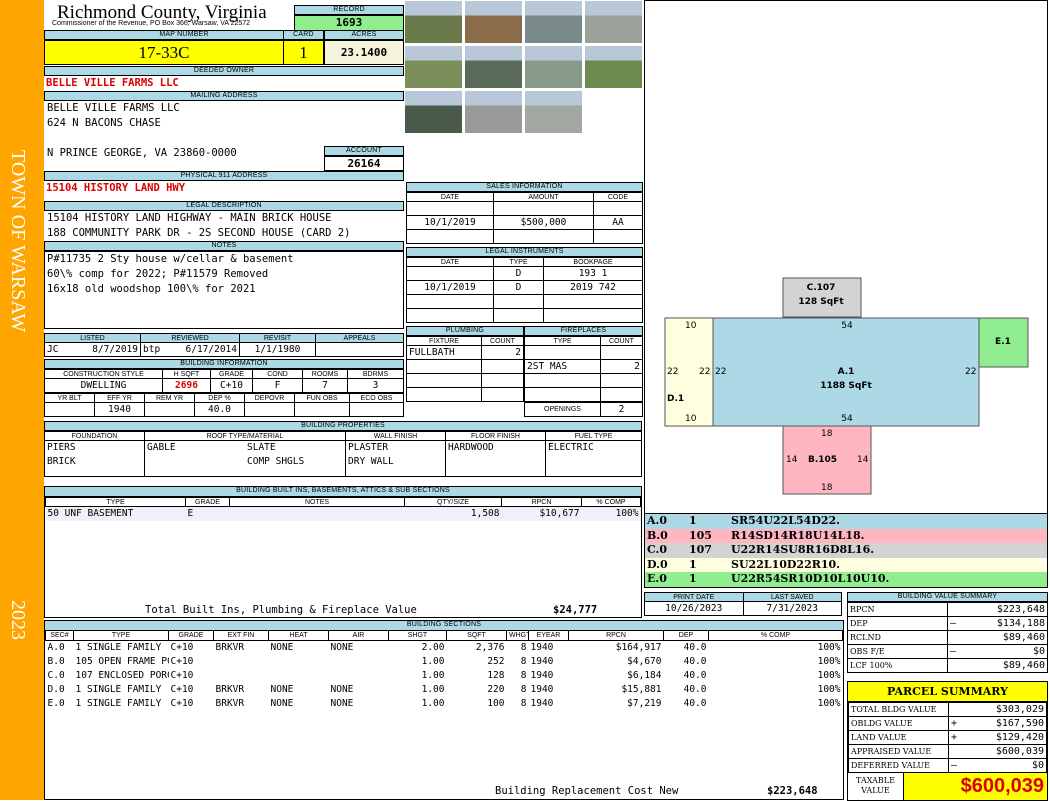  I want to click on vector-row: A.0 1 SR54U22L54D22., so click(846, 521).